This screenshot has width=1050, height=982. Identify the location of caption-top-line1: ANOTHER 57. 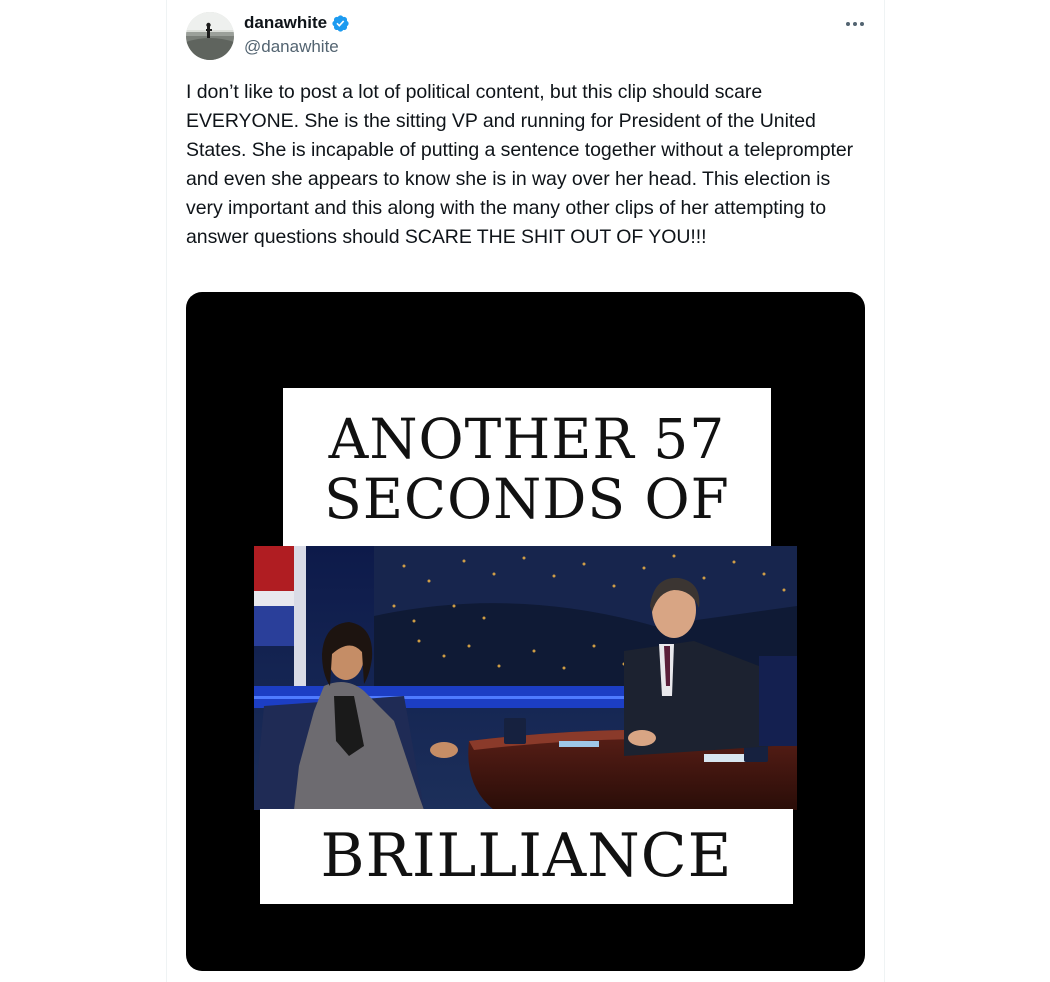
(527, 439).